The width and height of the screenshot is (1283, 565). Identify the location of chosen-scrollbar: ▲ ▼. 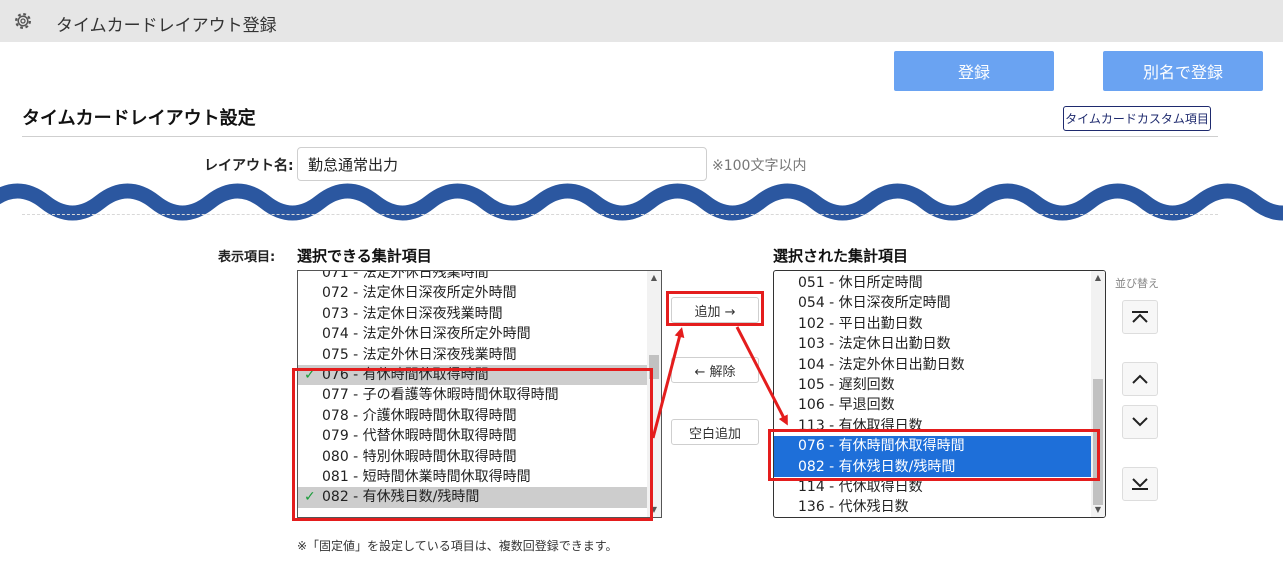
(1098, 394).